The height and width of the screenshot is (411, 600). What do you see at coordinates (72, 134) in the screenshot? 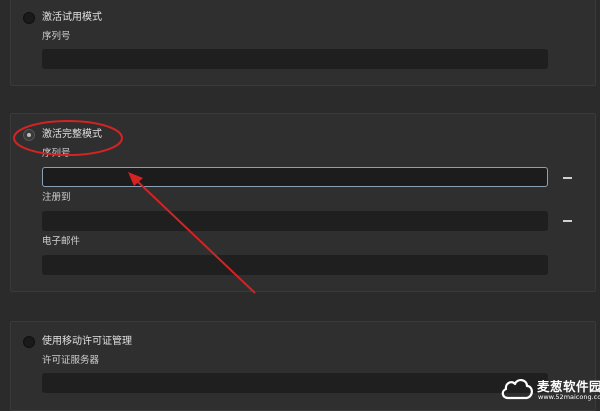
I see `full-mode-label: 激活完整模式` at bounding box center [72, 134].